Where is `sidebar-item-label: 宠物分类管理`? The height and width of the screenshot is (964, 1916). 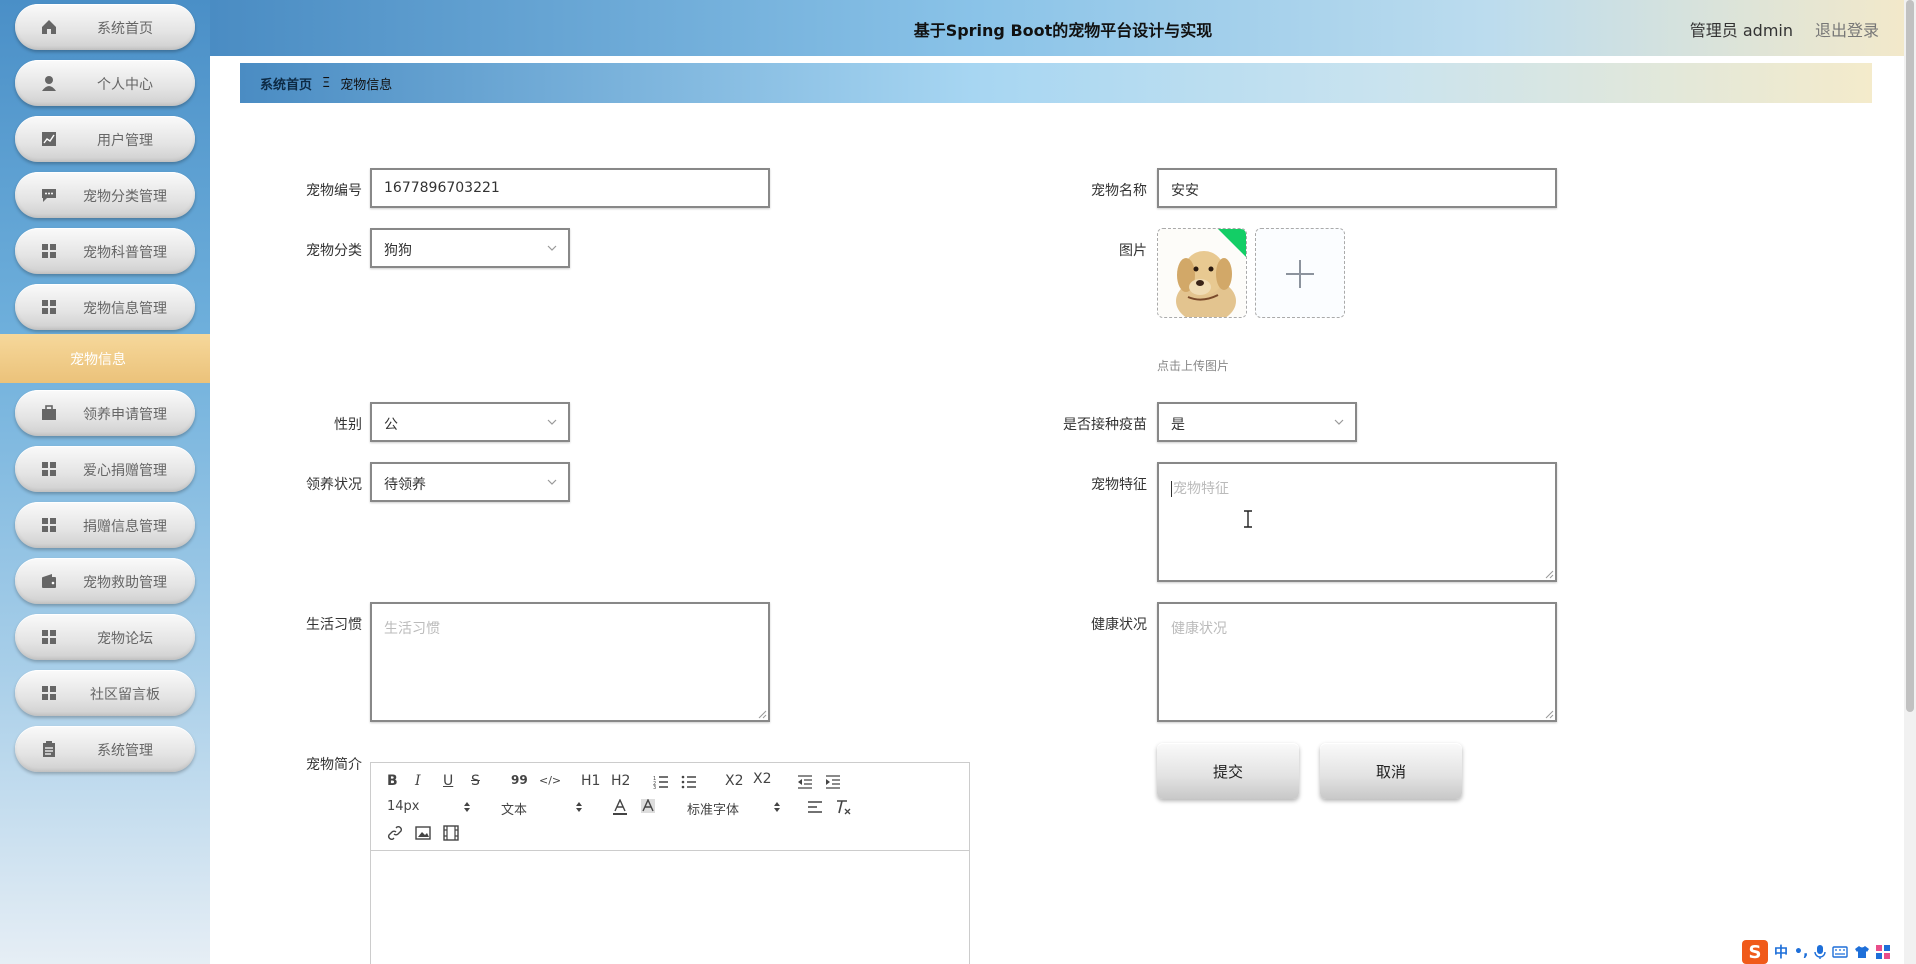
sidebar-item-label: 宠物分类管理 is located at coordinates (125, 197).